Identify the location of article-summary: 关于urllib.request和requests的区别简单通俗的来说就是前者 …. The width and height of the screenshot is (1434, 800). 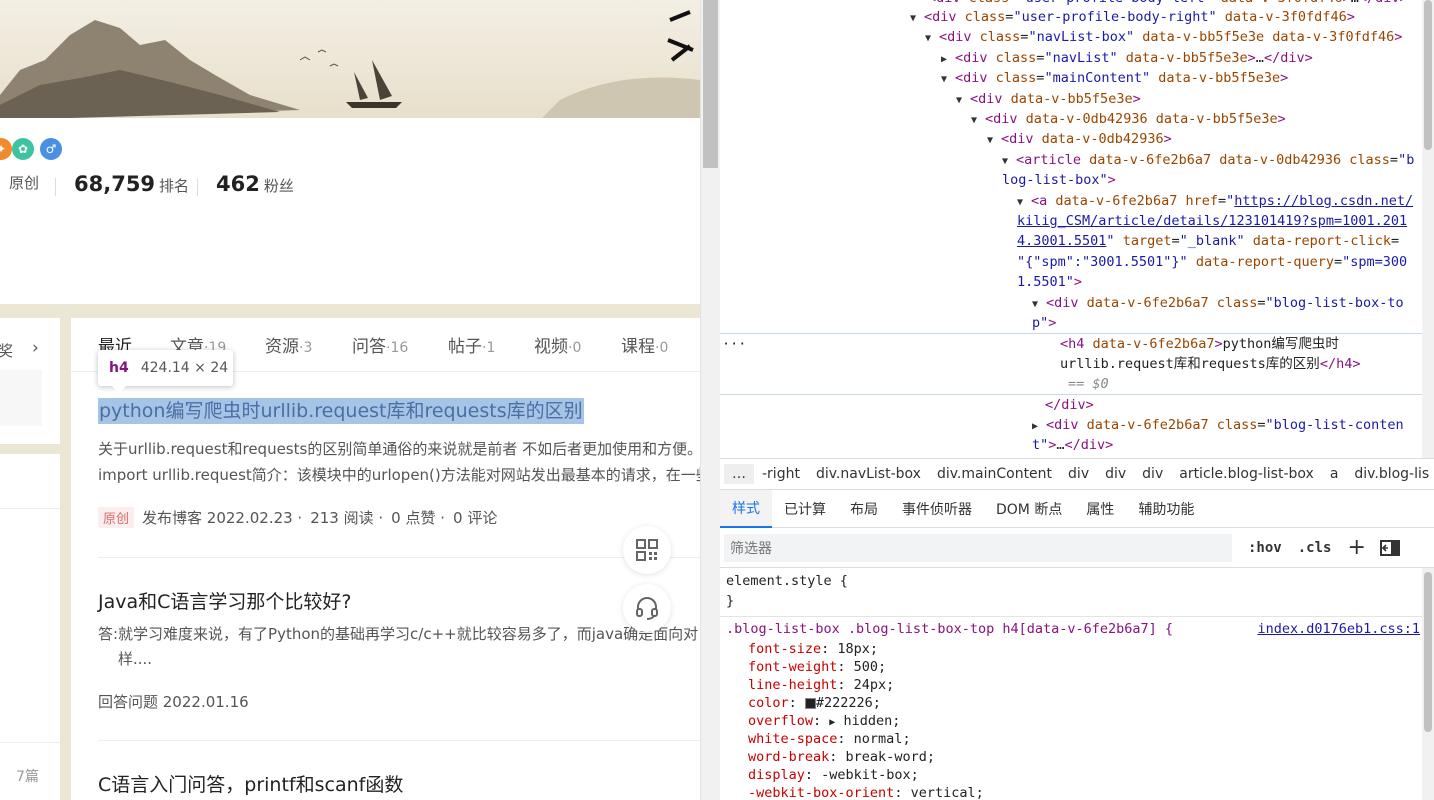
(399, 449).